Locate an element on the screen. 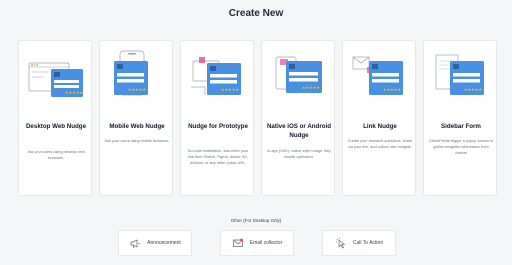 The image size is (512, 265). announcement-label: Announcement is located at coordinates (164, 243).